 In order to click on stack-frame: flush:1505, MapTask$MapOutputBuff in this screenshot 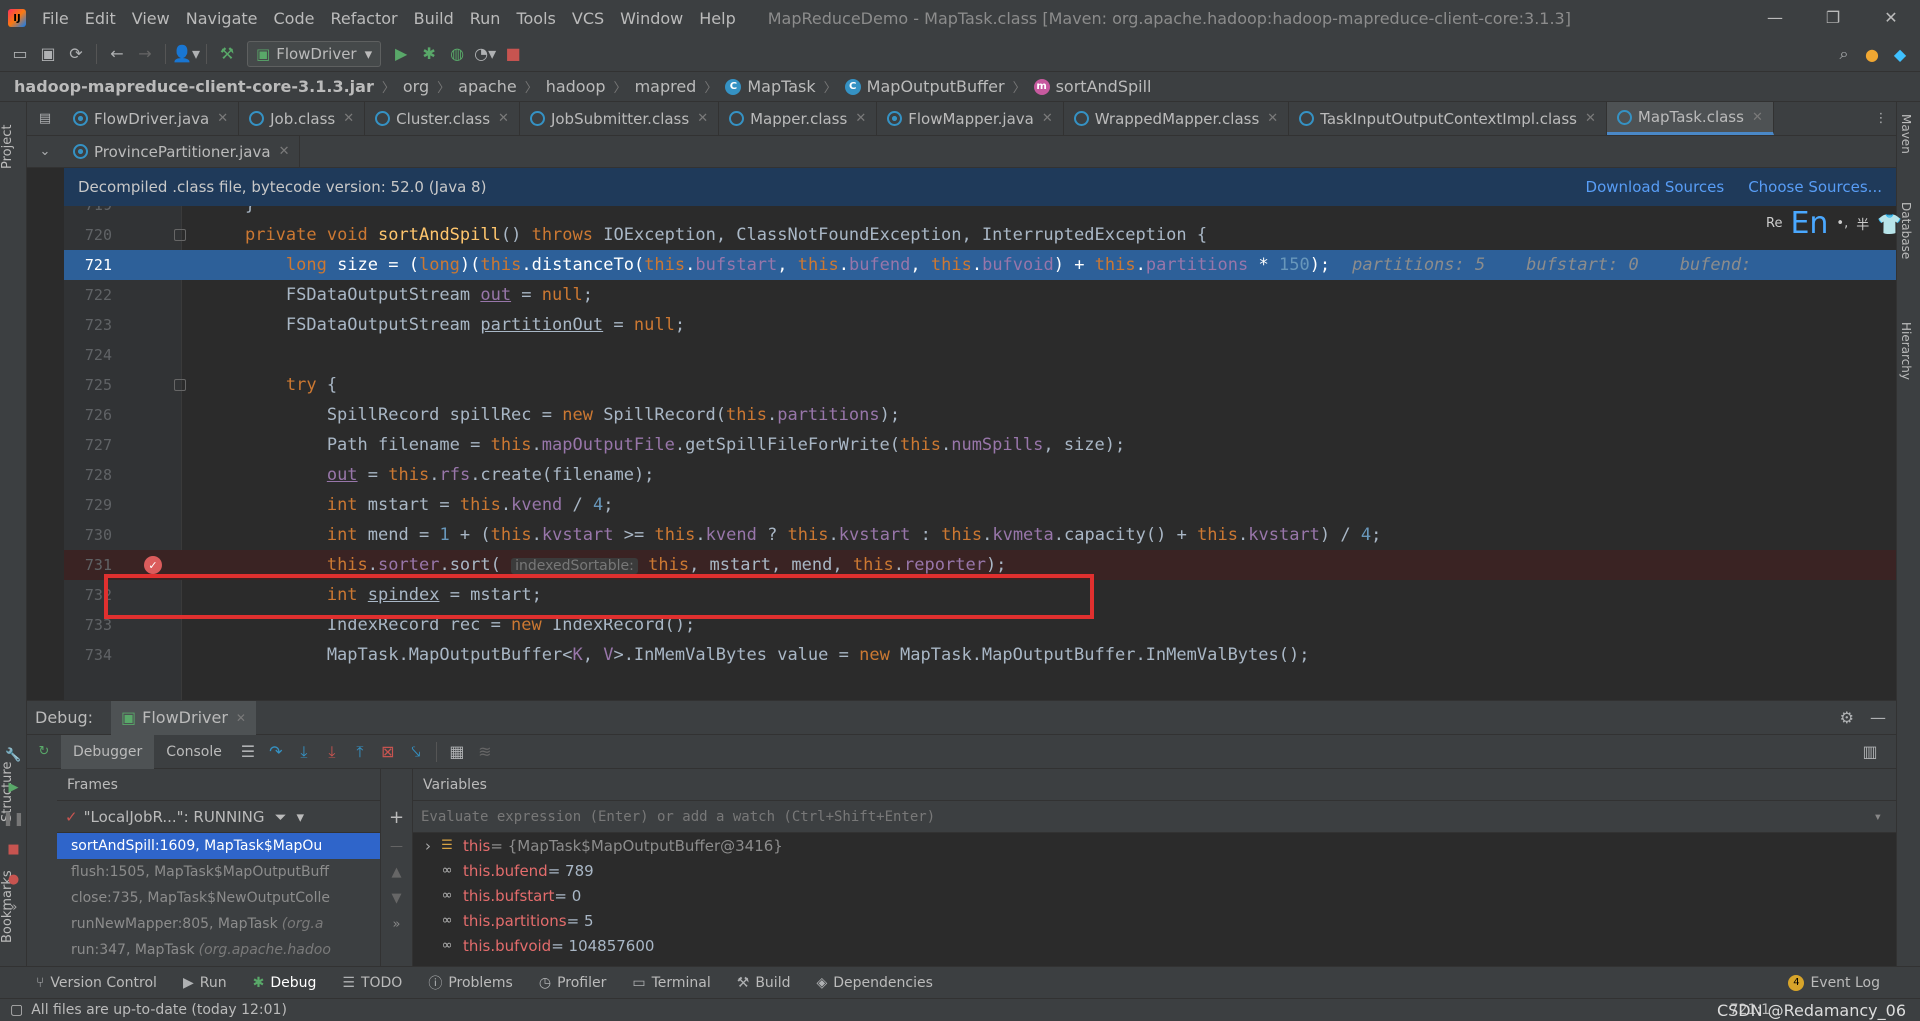, I will do `click(218, 872)`.